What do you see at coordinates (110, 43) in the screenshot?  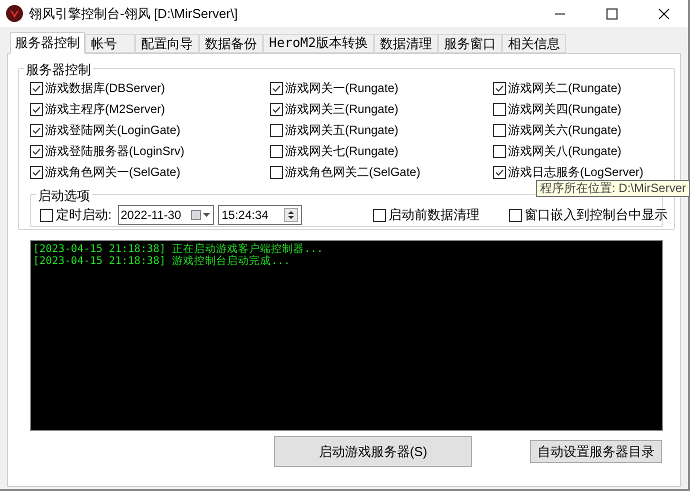 I see `tab: 帐号` at bounding box center [110, 43].